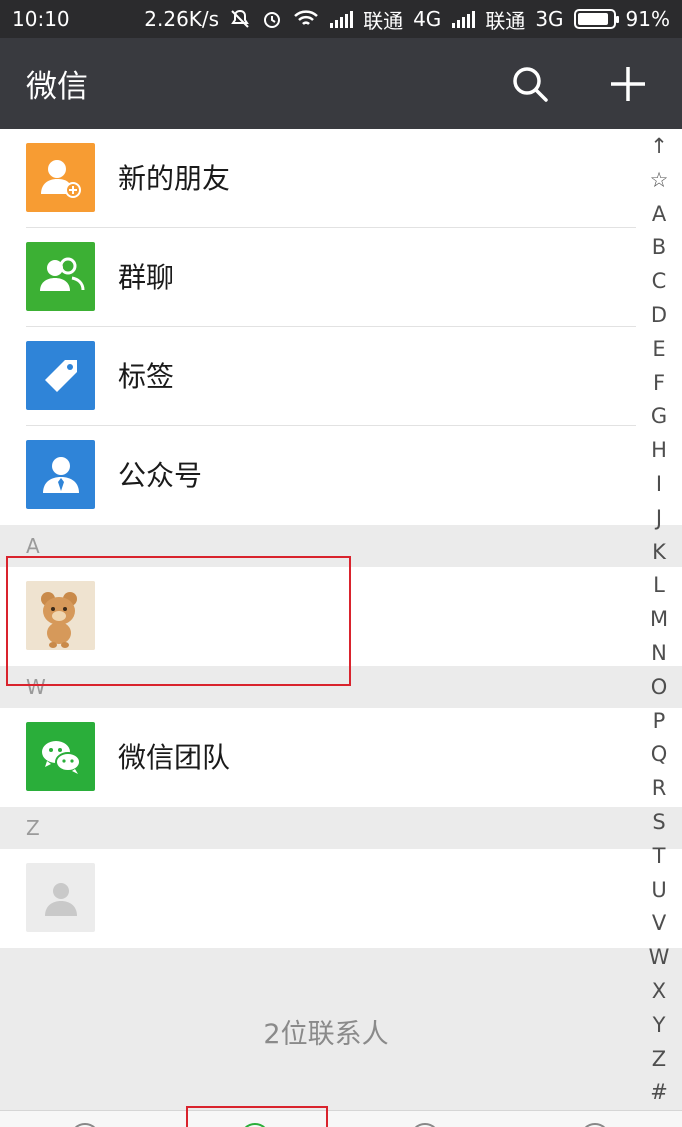 This screenshot has width=682, height=1127. What do you see at coordinates (659, 147) in the screenshot?
I see `index-letter: ↑` at bounding box center [659, 147].